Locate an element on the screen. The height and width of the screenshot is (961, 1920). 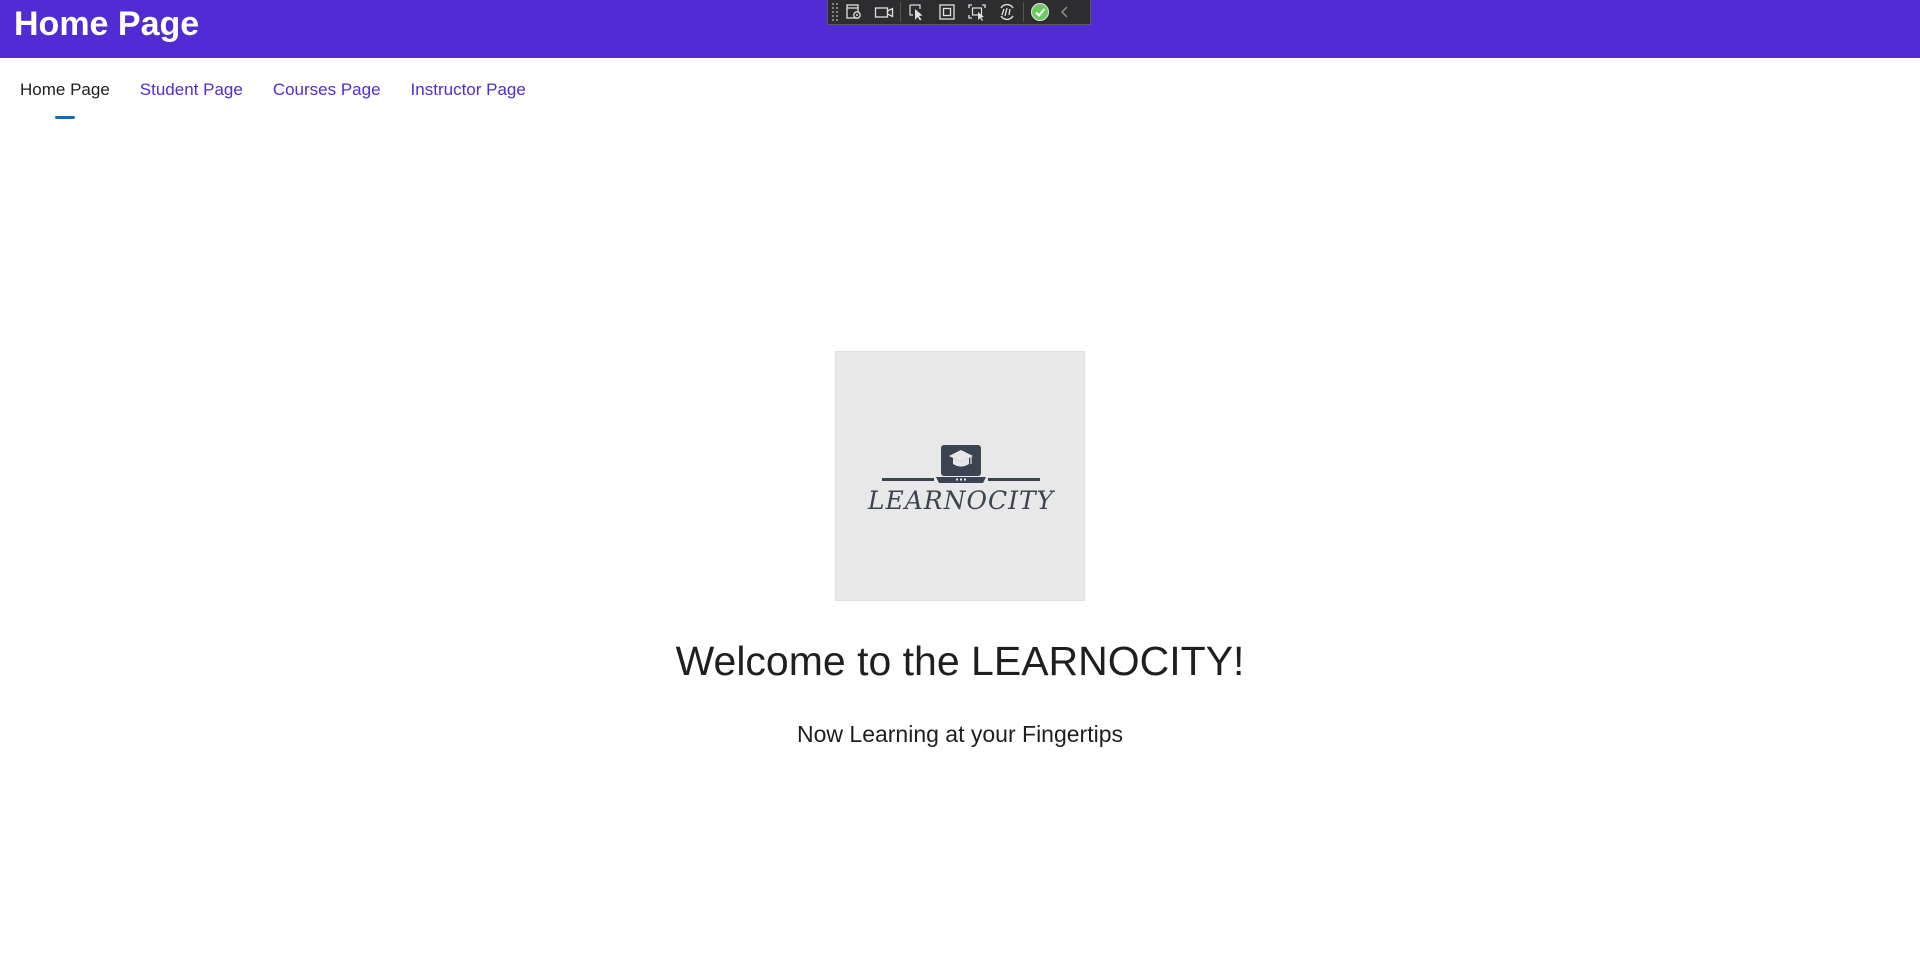
tab-label: Home Page is located at coordinates (65, 89).